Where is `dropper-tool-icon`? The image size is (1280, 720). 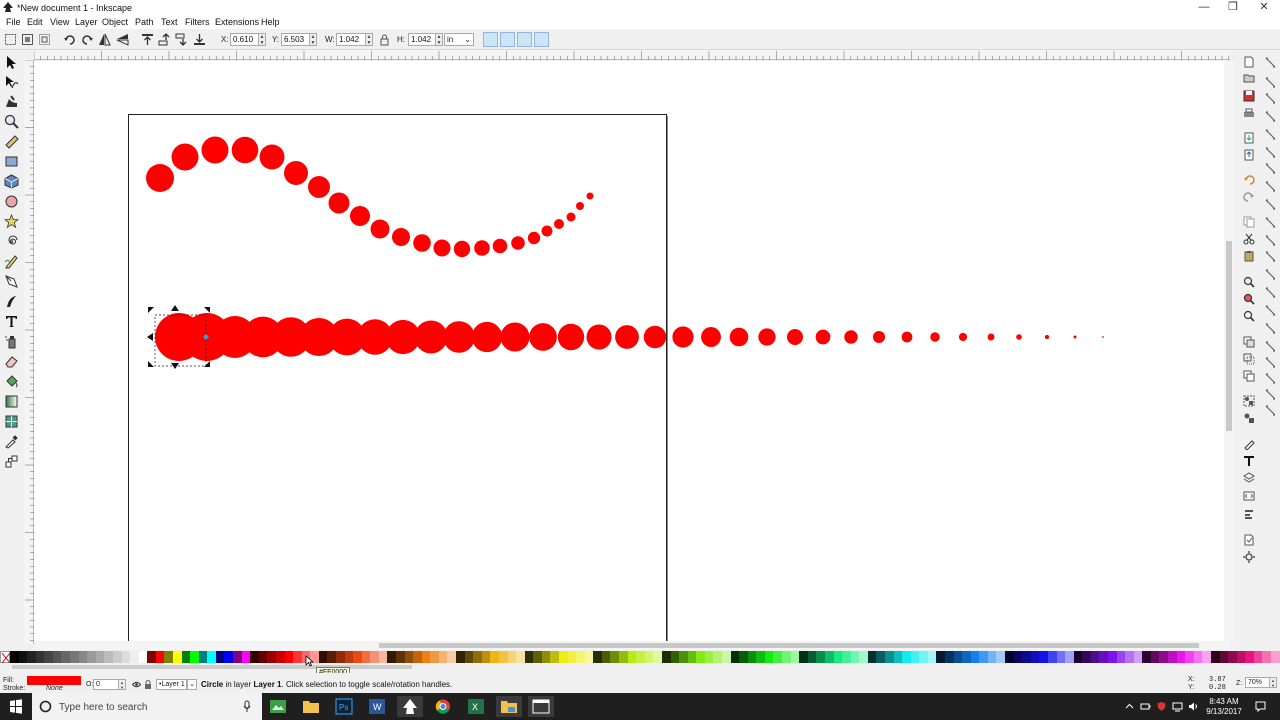 dropper-tool-icon is located at coordinates (11, 441).